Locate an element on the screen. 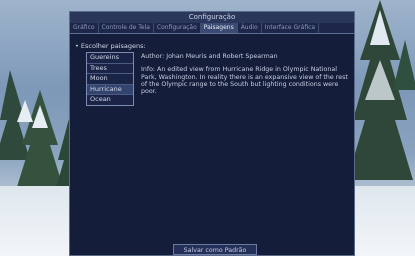 This screenshot has height=256, width=415. list-item-guereins: Guereins is located at coordinates (110, 58).